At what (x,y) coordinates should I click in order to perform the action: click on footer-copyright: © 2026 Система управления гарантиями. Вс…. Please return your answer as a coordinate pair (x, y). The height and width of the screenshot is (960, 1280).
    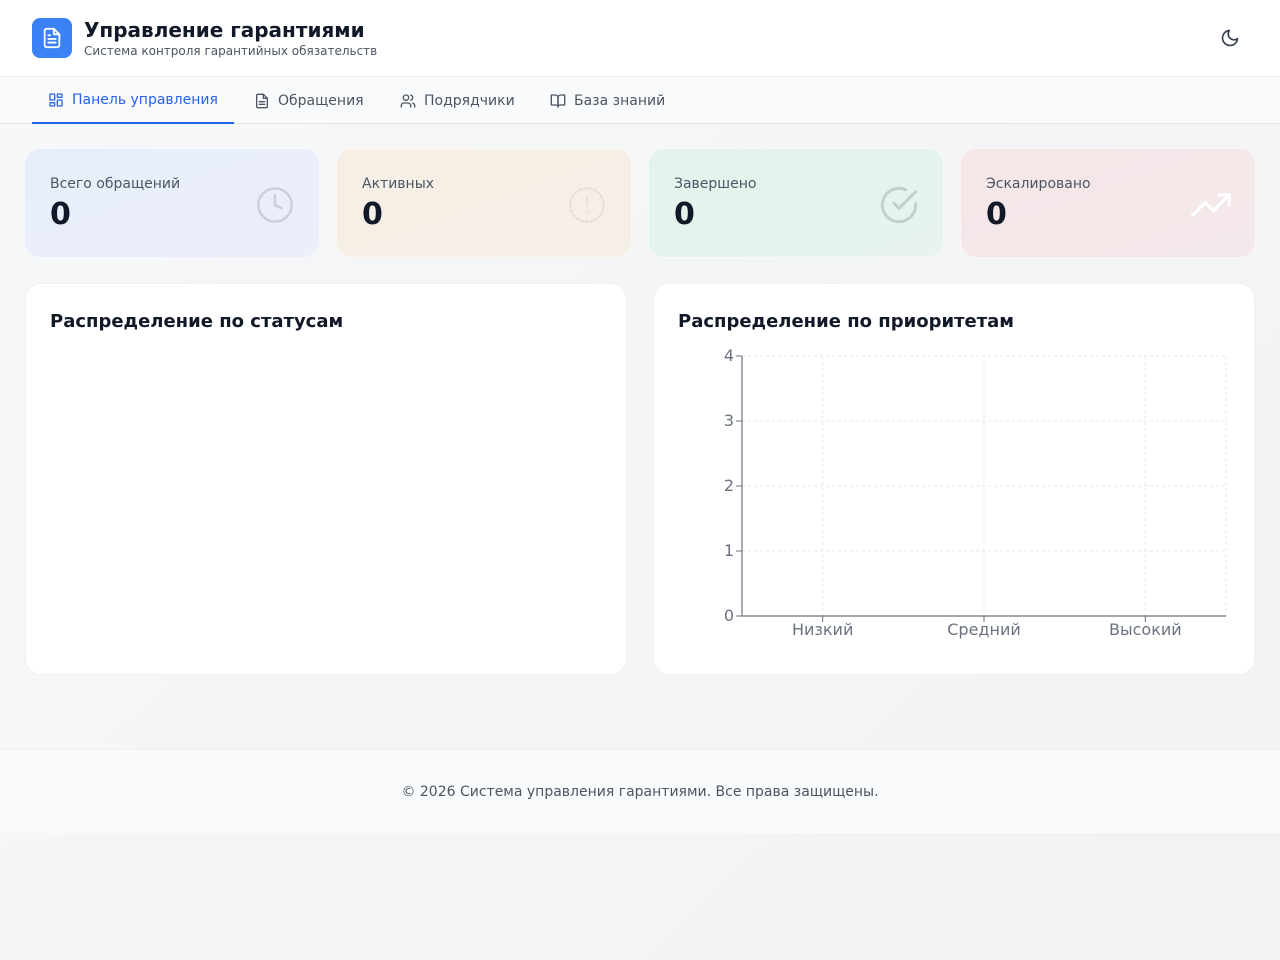
    Looking at the image, I should click on (640, 791).